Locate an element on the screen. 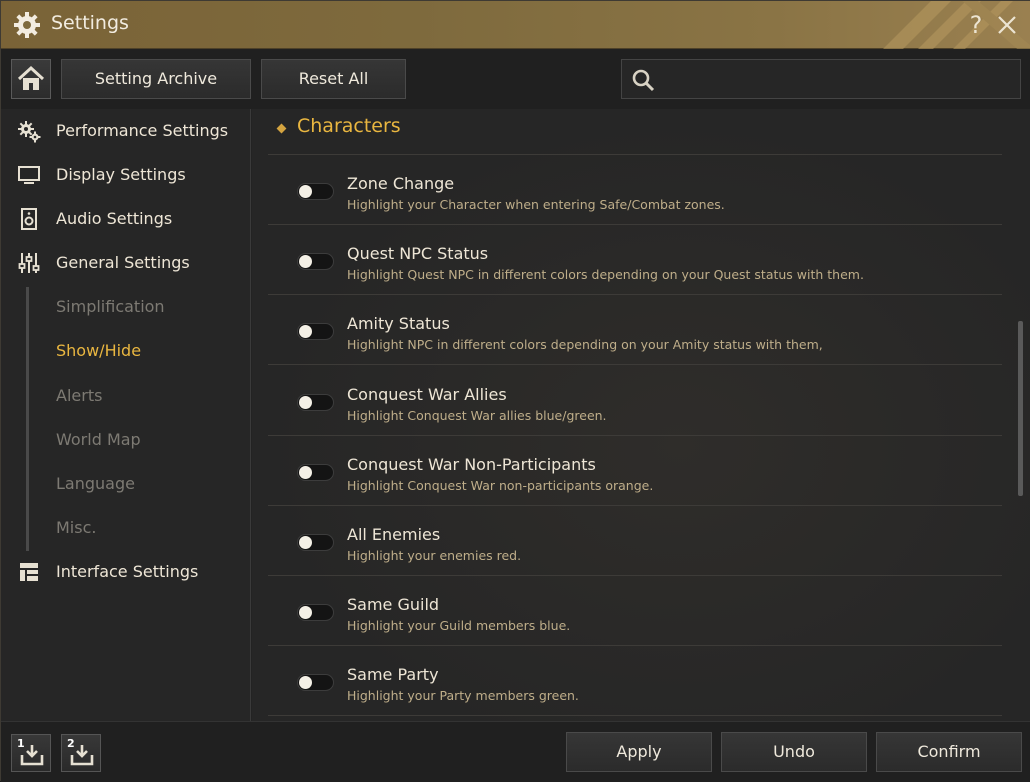 The width and height of the screenshot is (1030, 782). gear-icon is located at coordinates (27, 25).